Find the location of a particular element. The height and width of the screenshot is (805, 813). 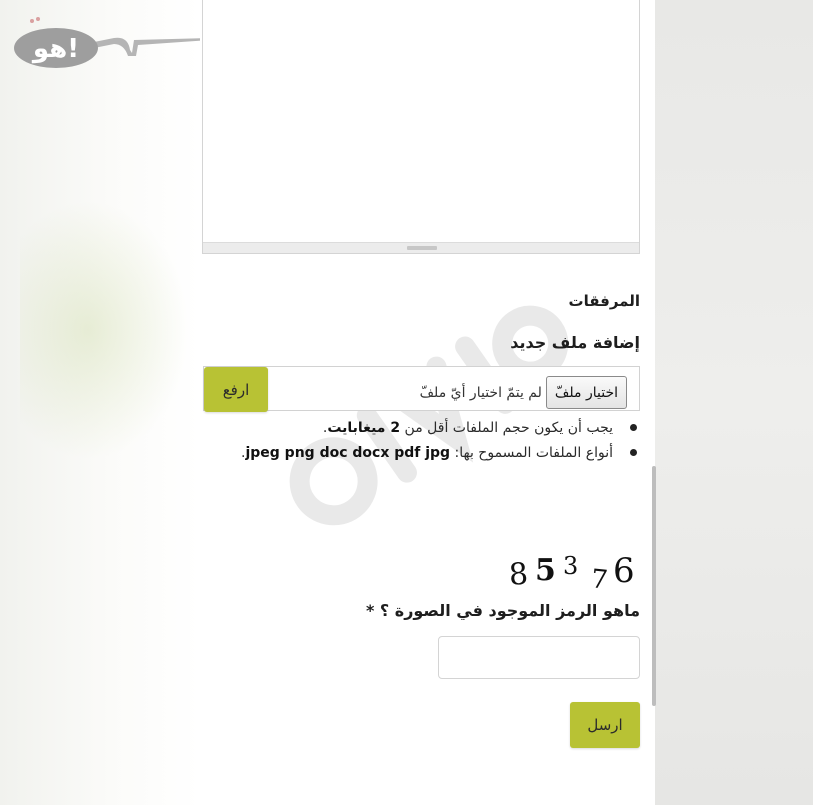

resize-grip-icon is located at coordinates (422, 248).